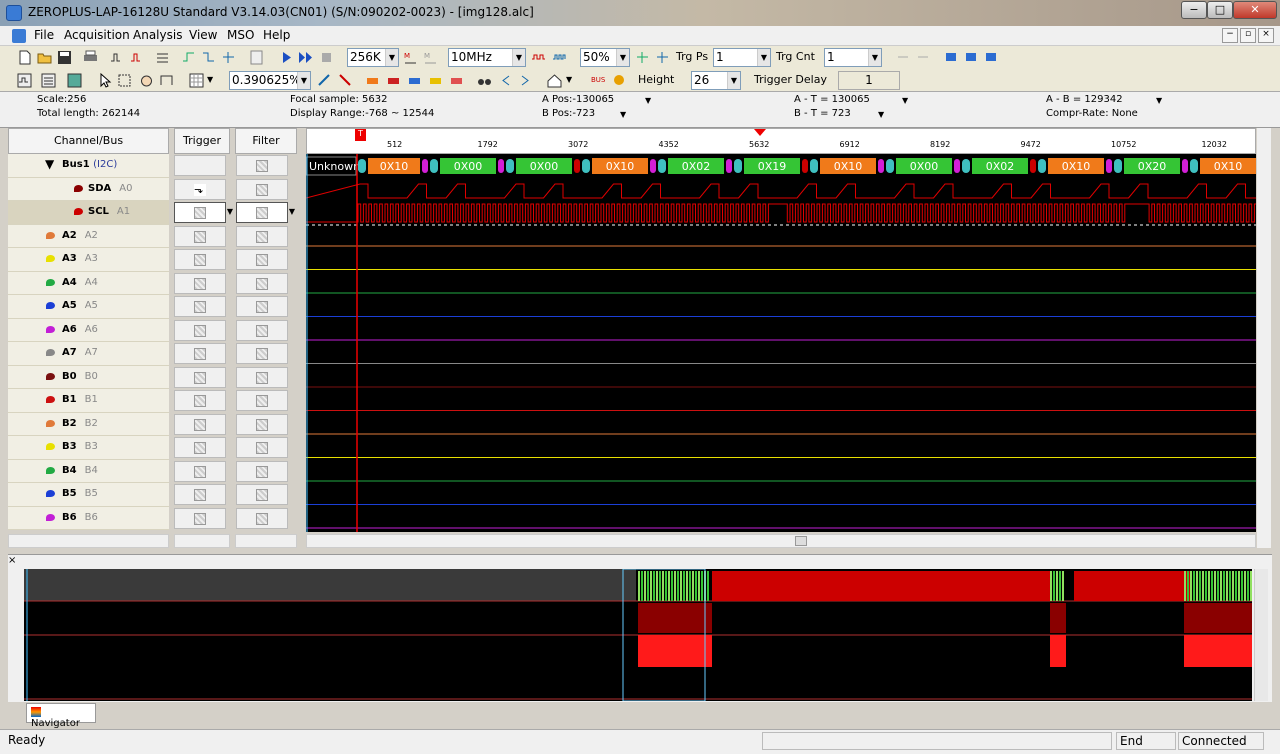 This screenshot has height=754, width=1280. I want to click on filter-column-header: Filter, so click(266, 141).